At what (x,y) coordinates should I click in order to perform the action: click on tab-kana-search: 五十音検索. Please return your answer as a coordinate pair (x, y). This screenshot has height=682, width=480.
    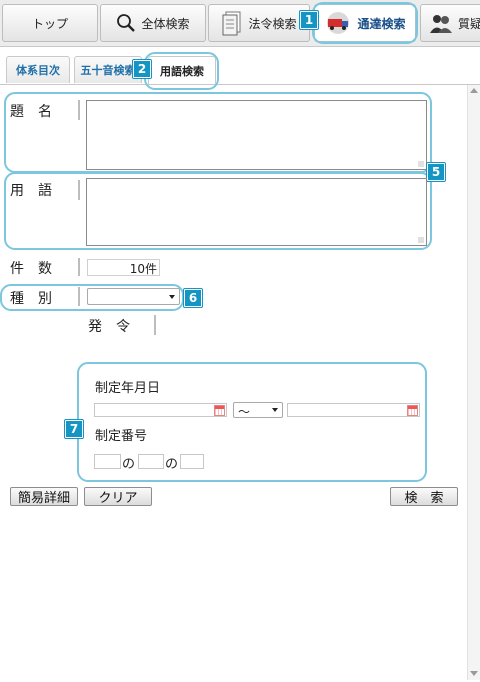
    Looking at the image, I should click on (108, 69).